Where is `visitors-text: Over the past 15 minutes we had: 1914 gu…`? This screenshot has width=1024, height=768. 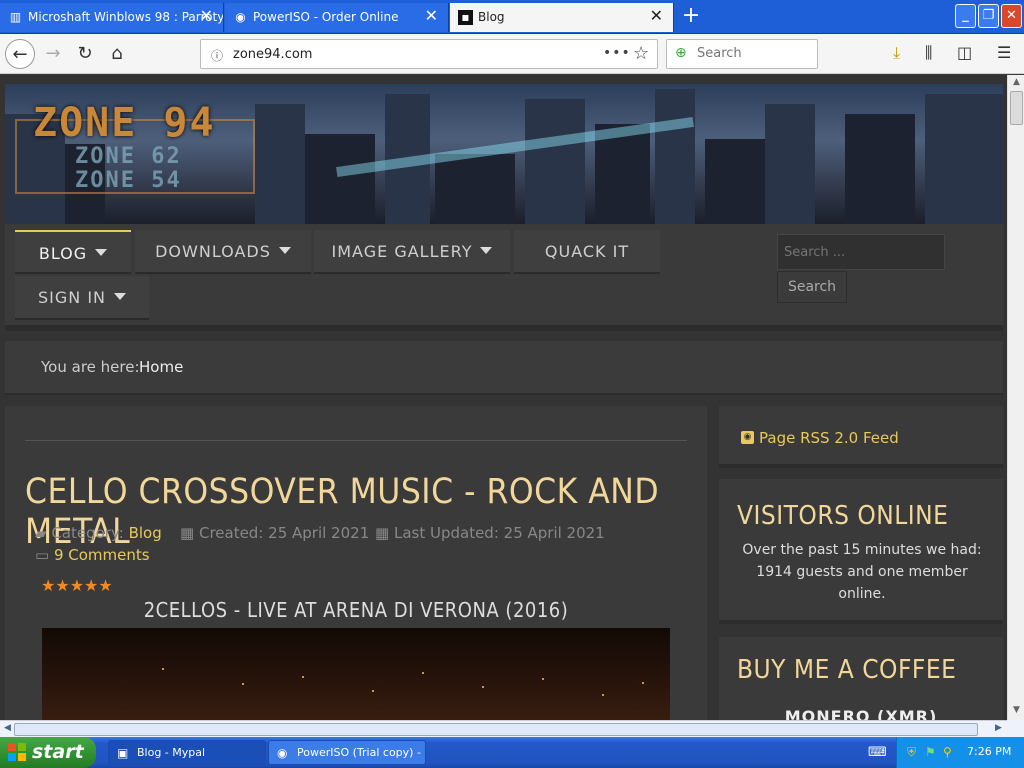
visitors-text: Over the past 15 minutes we had: 1914 gu… is located at coordinates (862, 572).